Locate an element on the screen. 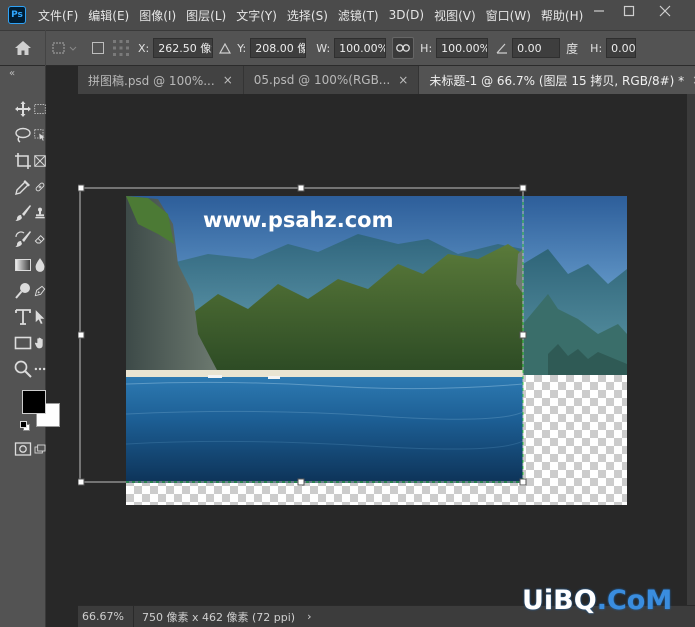  link-icon is located at coordinates (403, 48).